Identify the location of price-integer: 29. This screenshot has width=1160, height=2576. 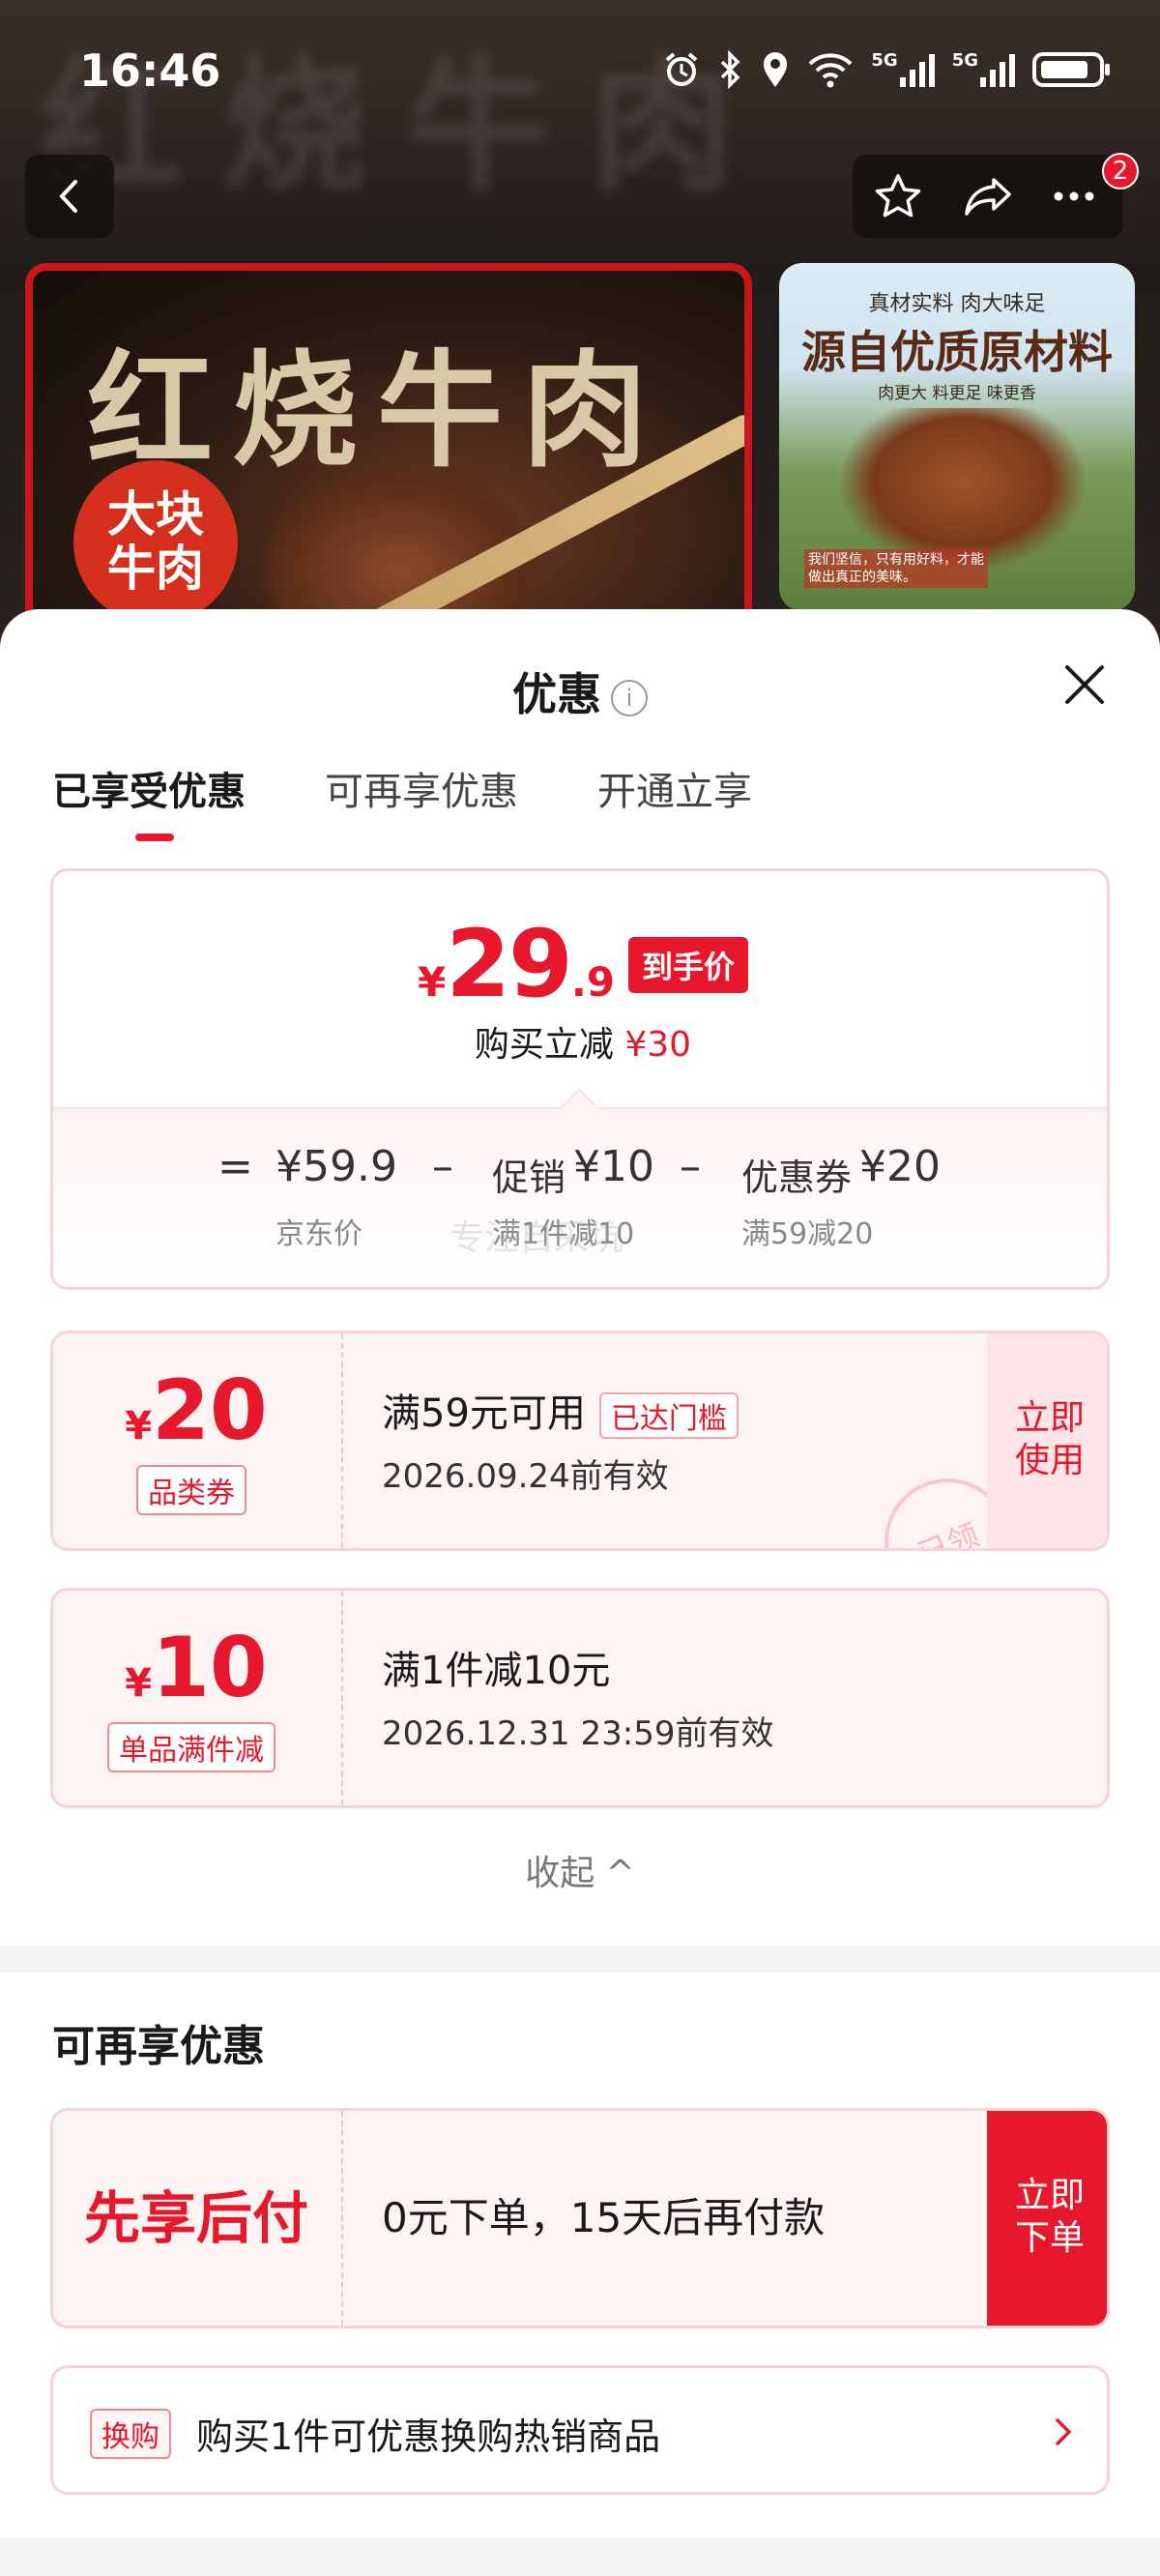
(509, 964).